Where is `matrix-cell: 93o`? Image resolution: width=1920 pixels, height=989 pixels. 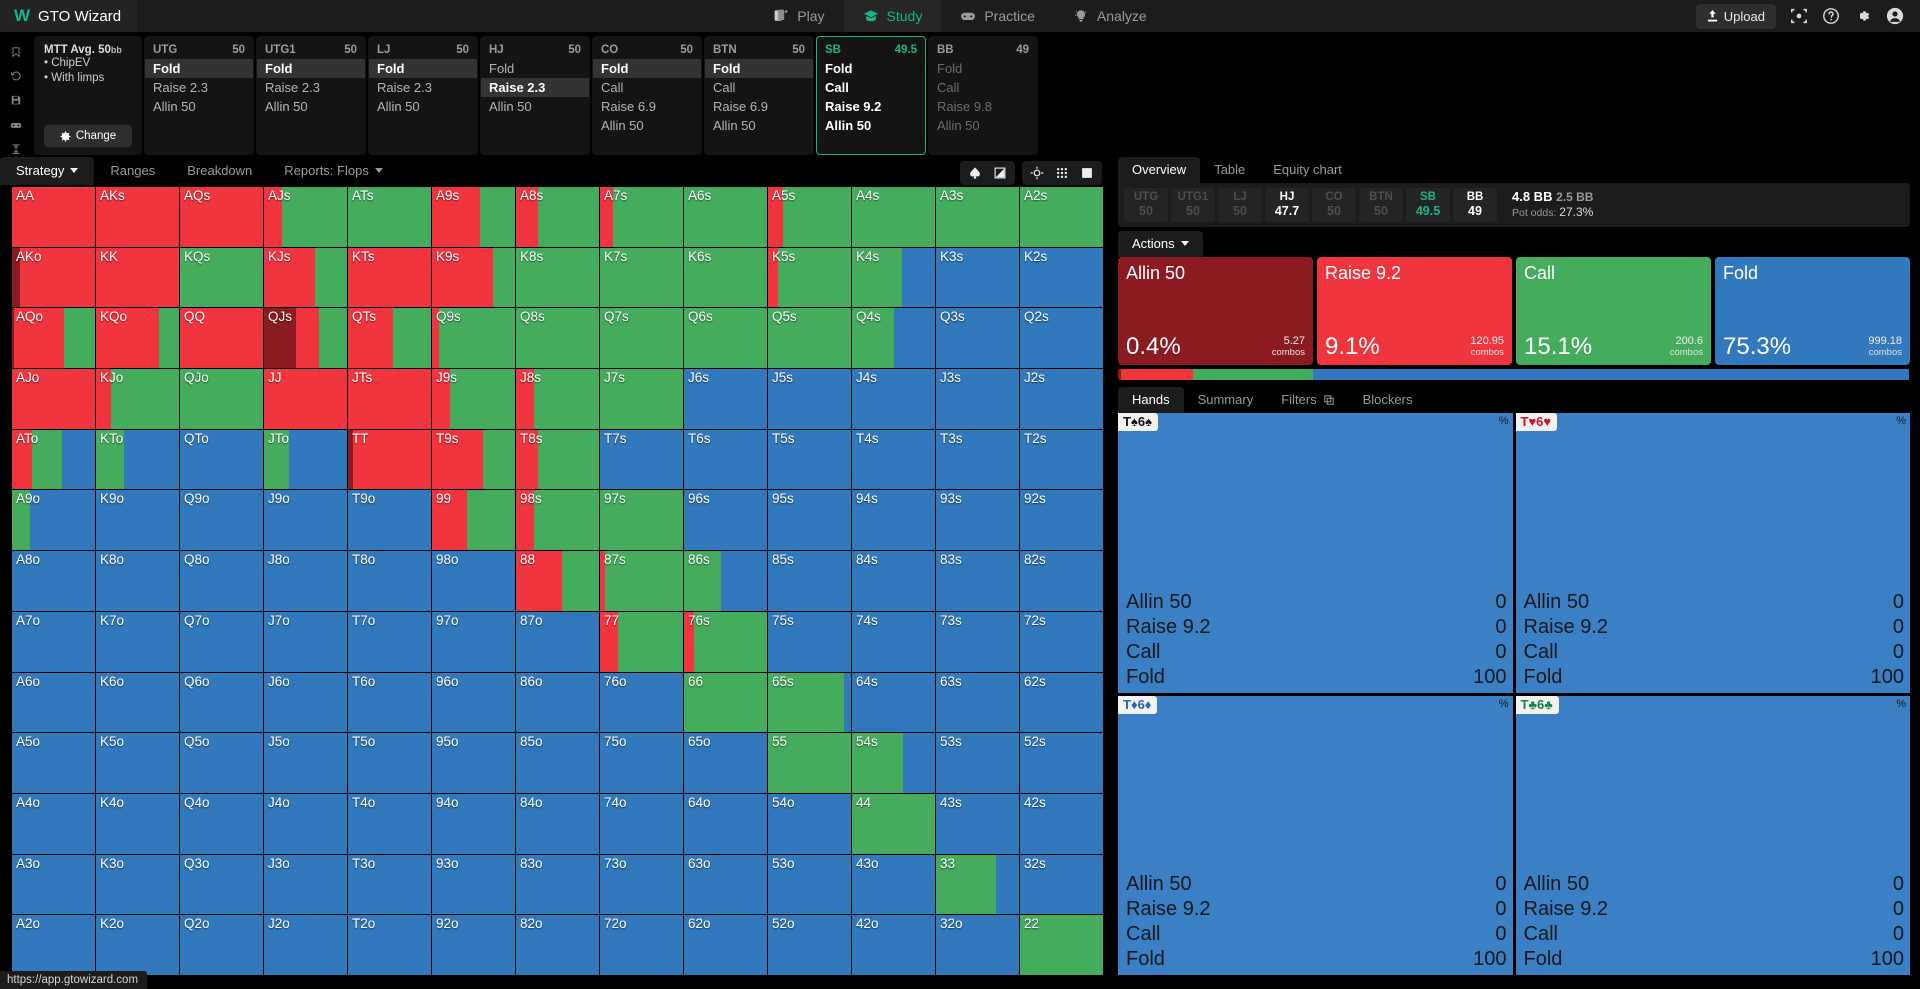
matrix-cell: 93o is located at coordinates (473, 884).